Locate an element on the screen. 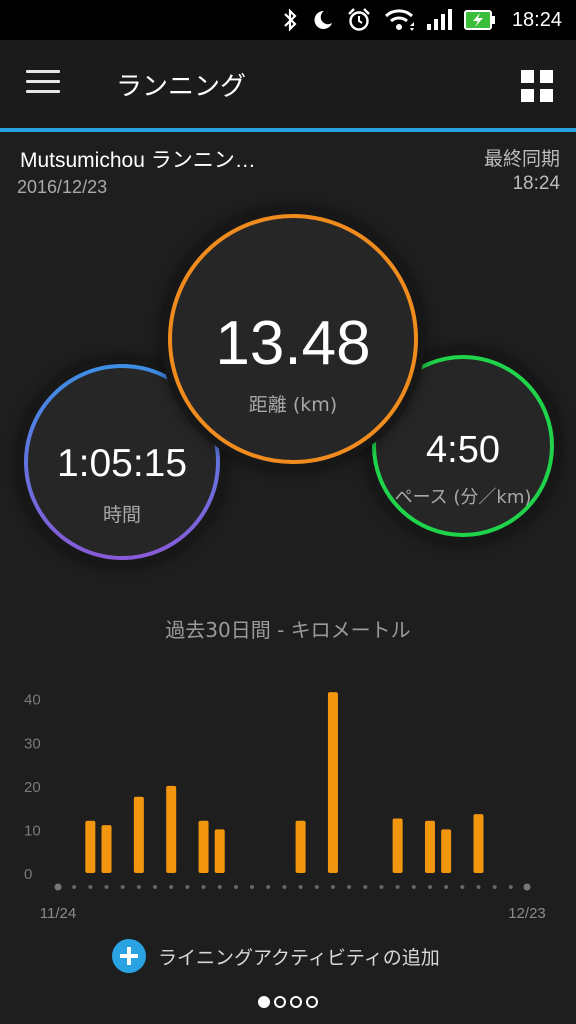  last-sync-time: 18:24 is located at coordinates (536, 183).